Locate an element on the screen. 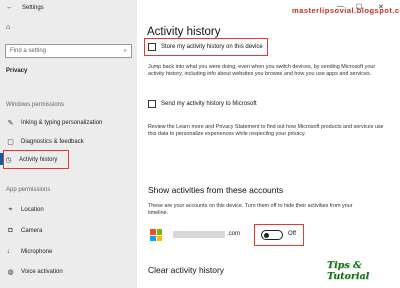 This screenshot has height=288, width=400. sidebar-item-voice-activation: ◍ Voice activation is located at coordinates (34, 272).